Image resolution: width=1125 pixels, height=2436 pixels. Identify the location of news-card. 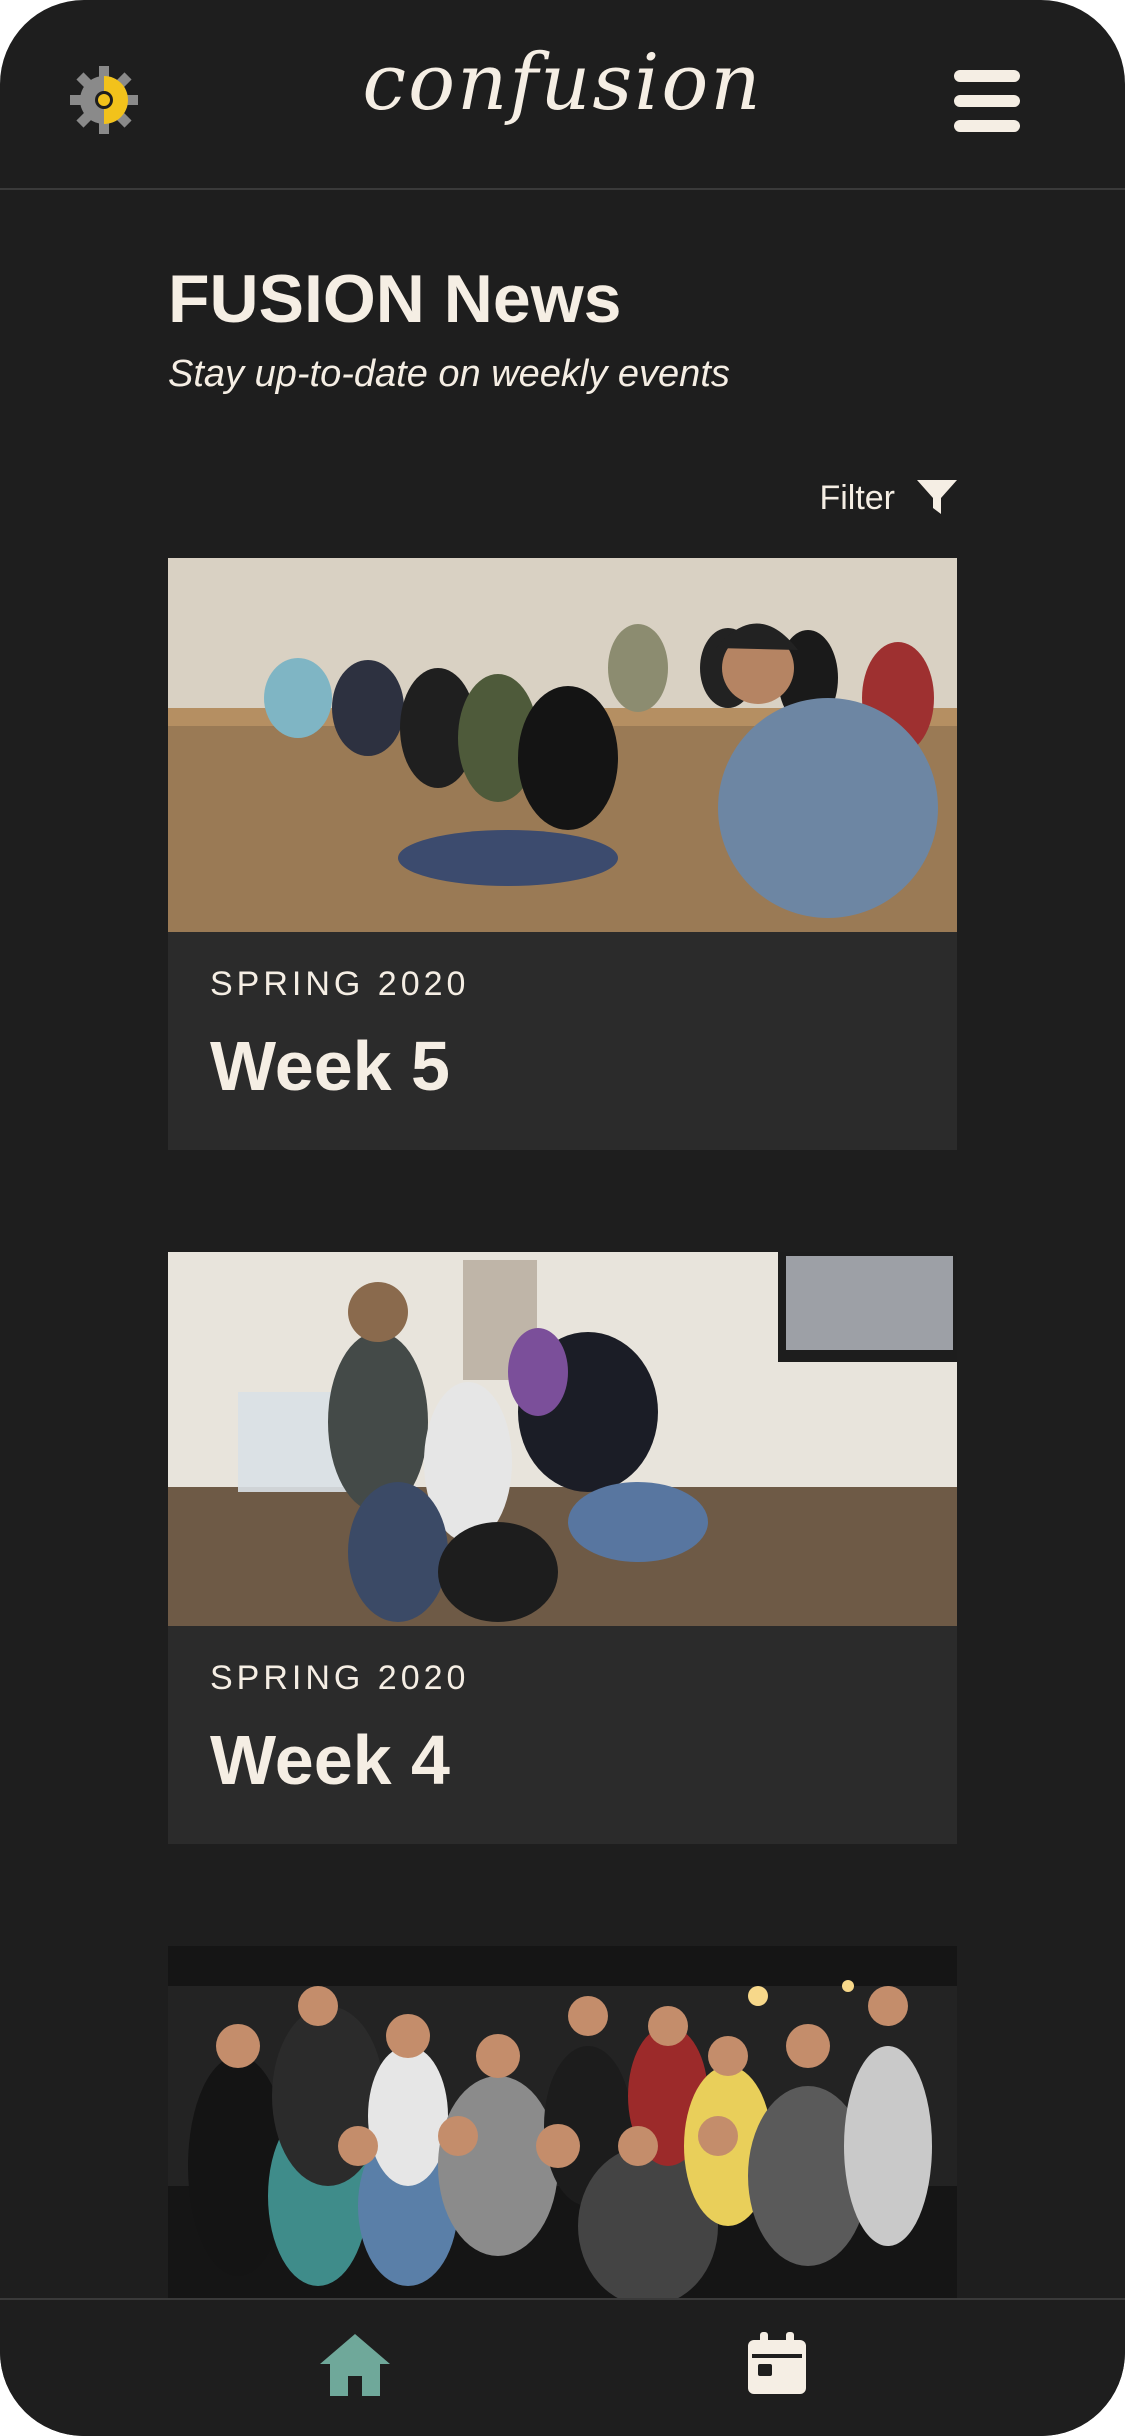
(562, 2135).